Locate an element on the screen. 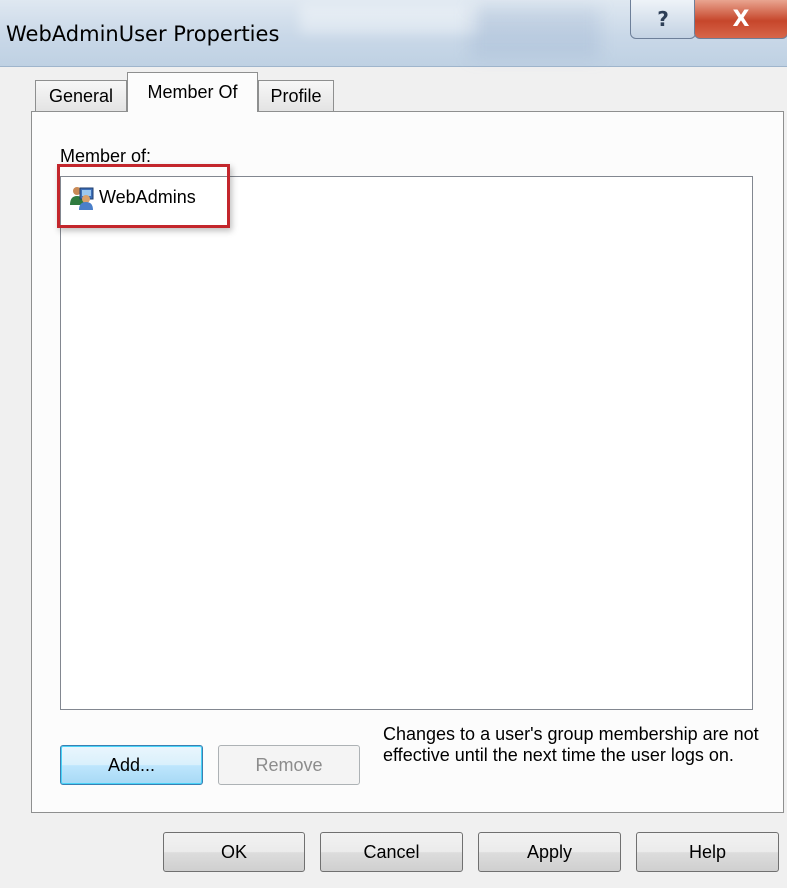  question-mark-icon: ? is located at coordinates (663, 19).